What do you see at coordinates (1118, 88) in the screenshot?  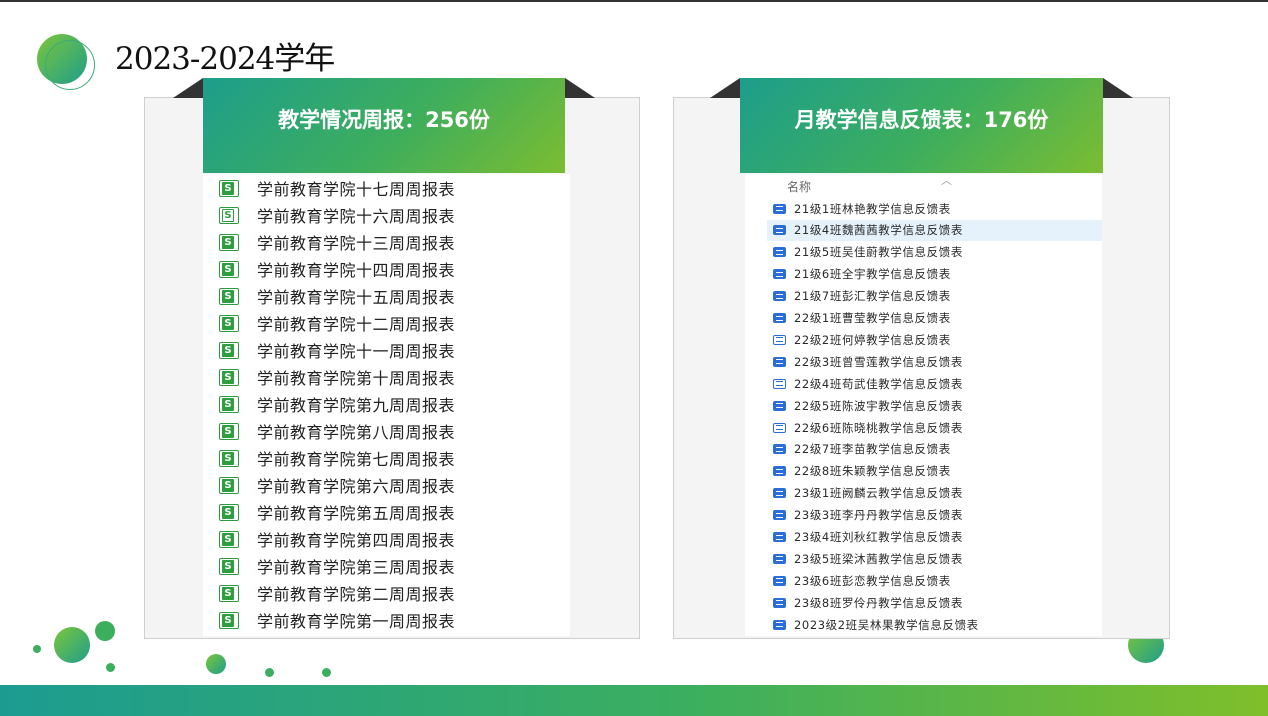 I see `ribbon-tab-right` at bounding box center [1118, 88].